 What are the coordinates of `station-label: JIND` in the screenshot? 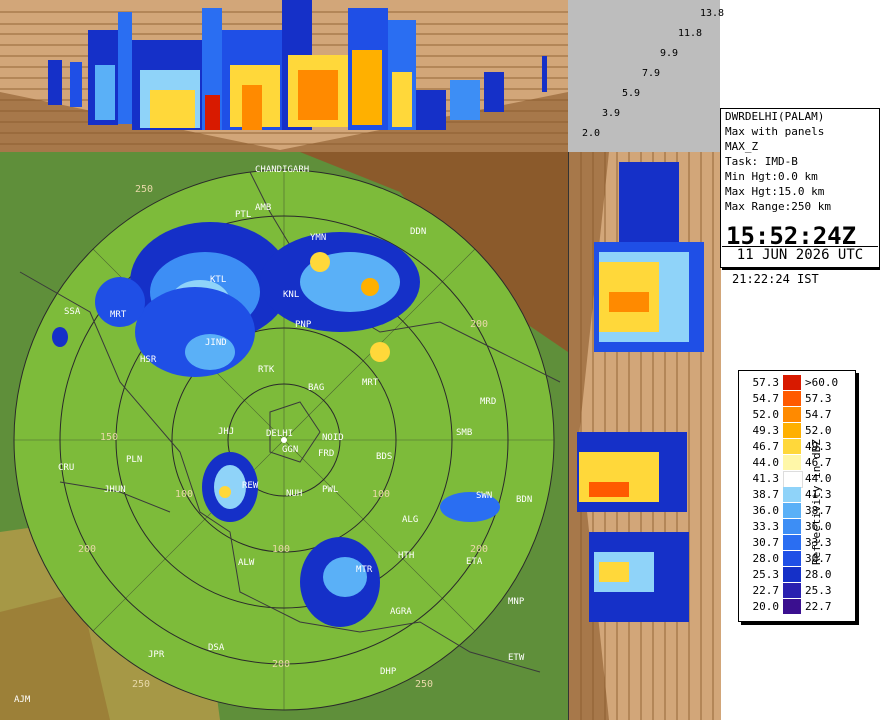 It's located at (216, 343).